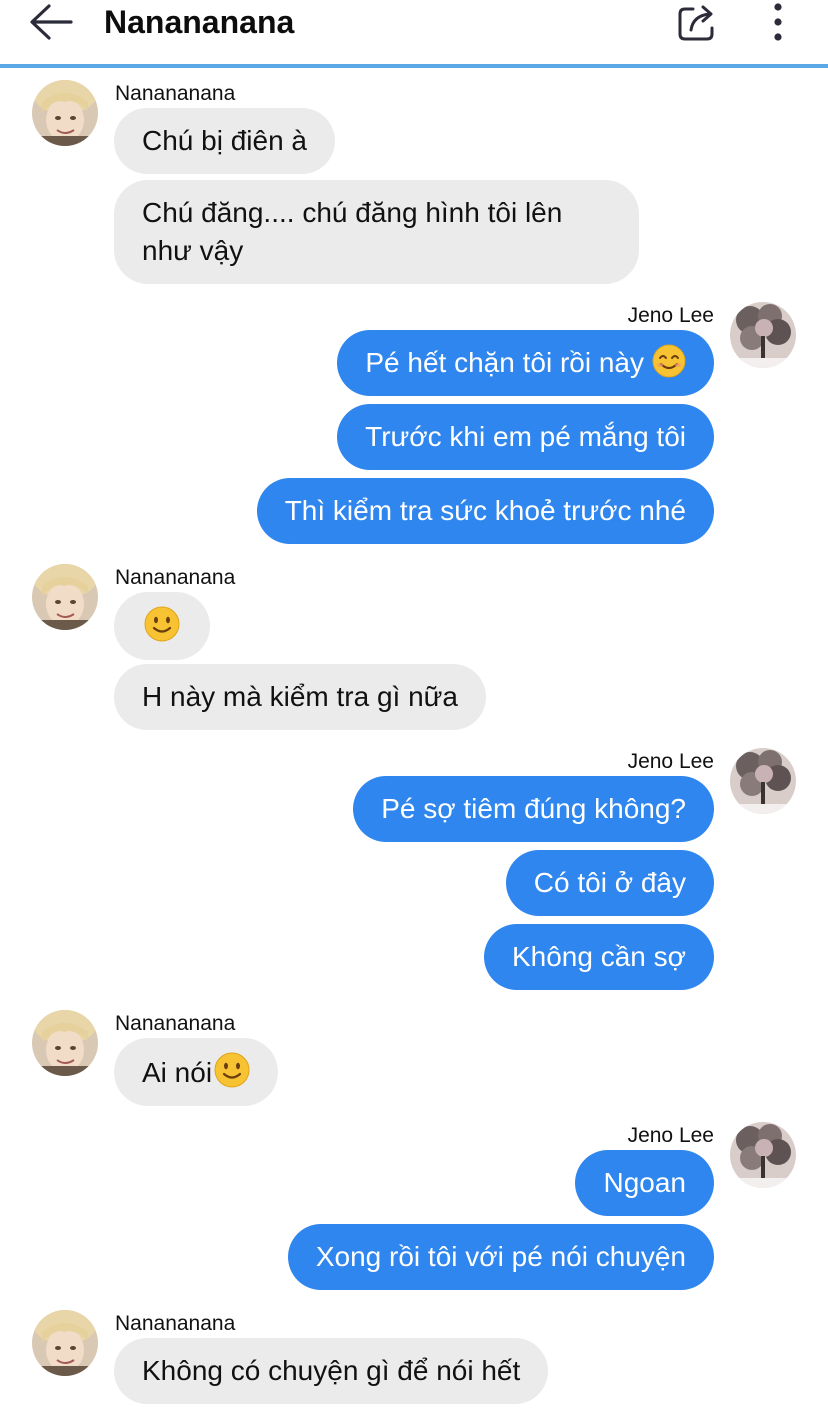 Image resolution: width=828 pixels, height=1410 pixels. I want to click on smiling-face-icon, so click(669, 361).